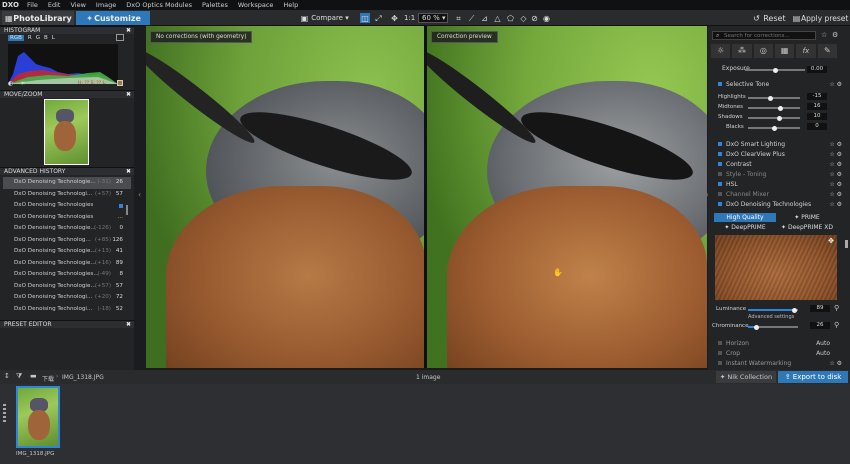 The height and width of the screenshot is (464, 850). What do you see at coordinates (771, 317) in the screenshot?
I see `advanced-settings-link: Advanced settings` at bounding box center [771, 317].